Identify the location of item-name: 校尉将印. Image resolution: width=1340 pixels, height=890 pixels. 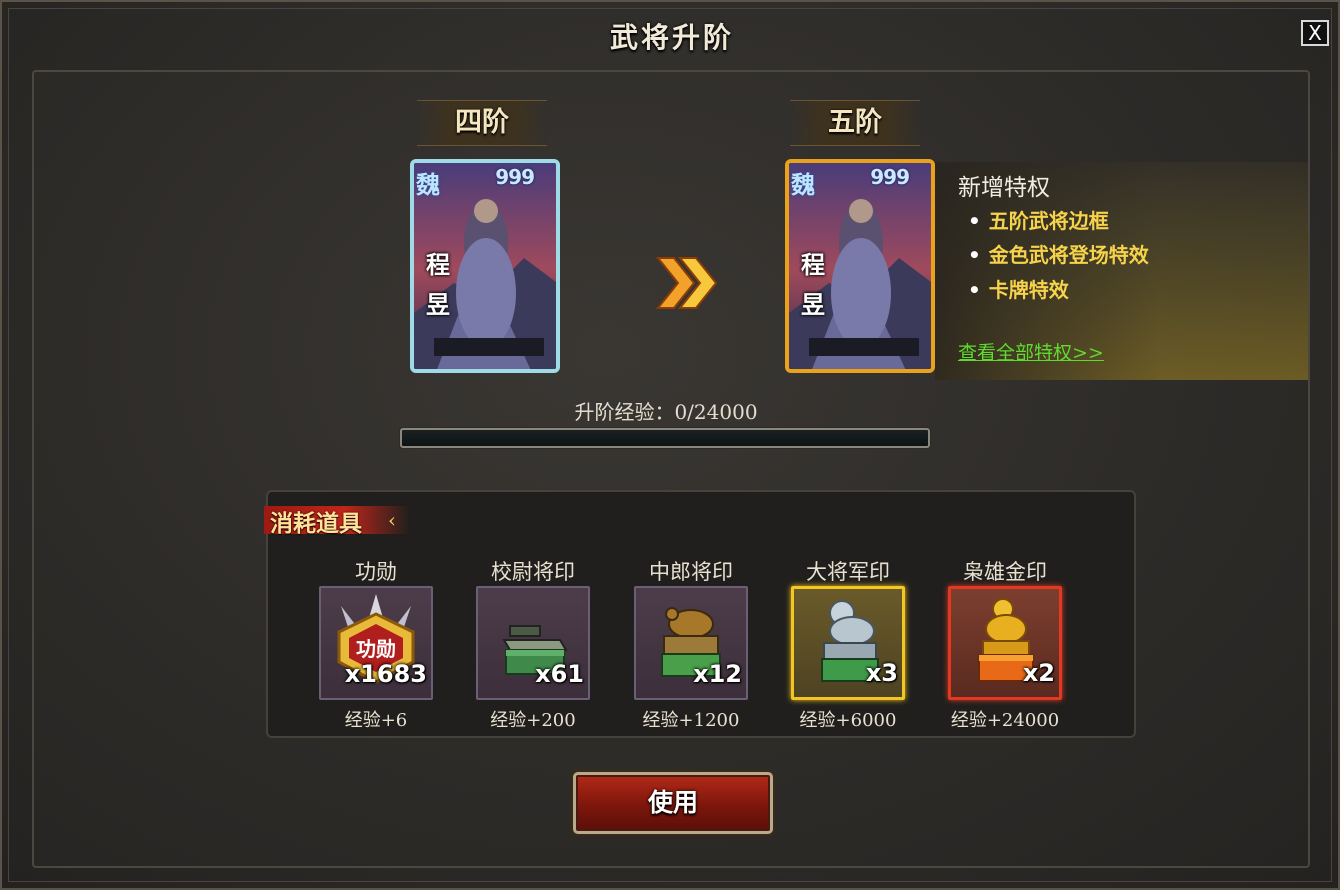
(533, 572).